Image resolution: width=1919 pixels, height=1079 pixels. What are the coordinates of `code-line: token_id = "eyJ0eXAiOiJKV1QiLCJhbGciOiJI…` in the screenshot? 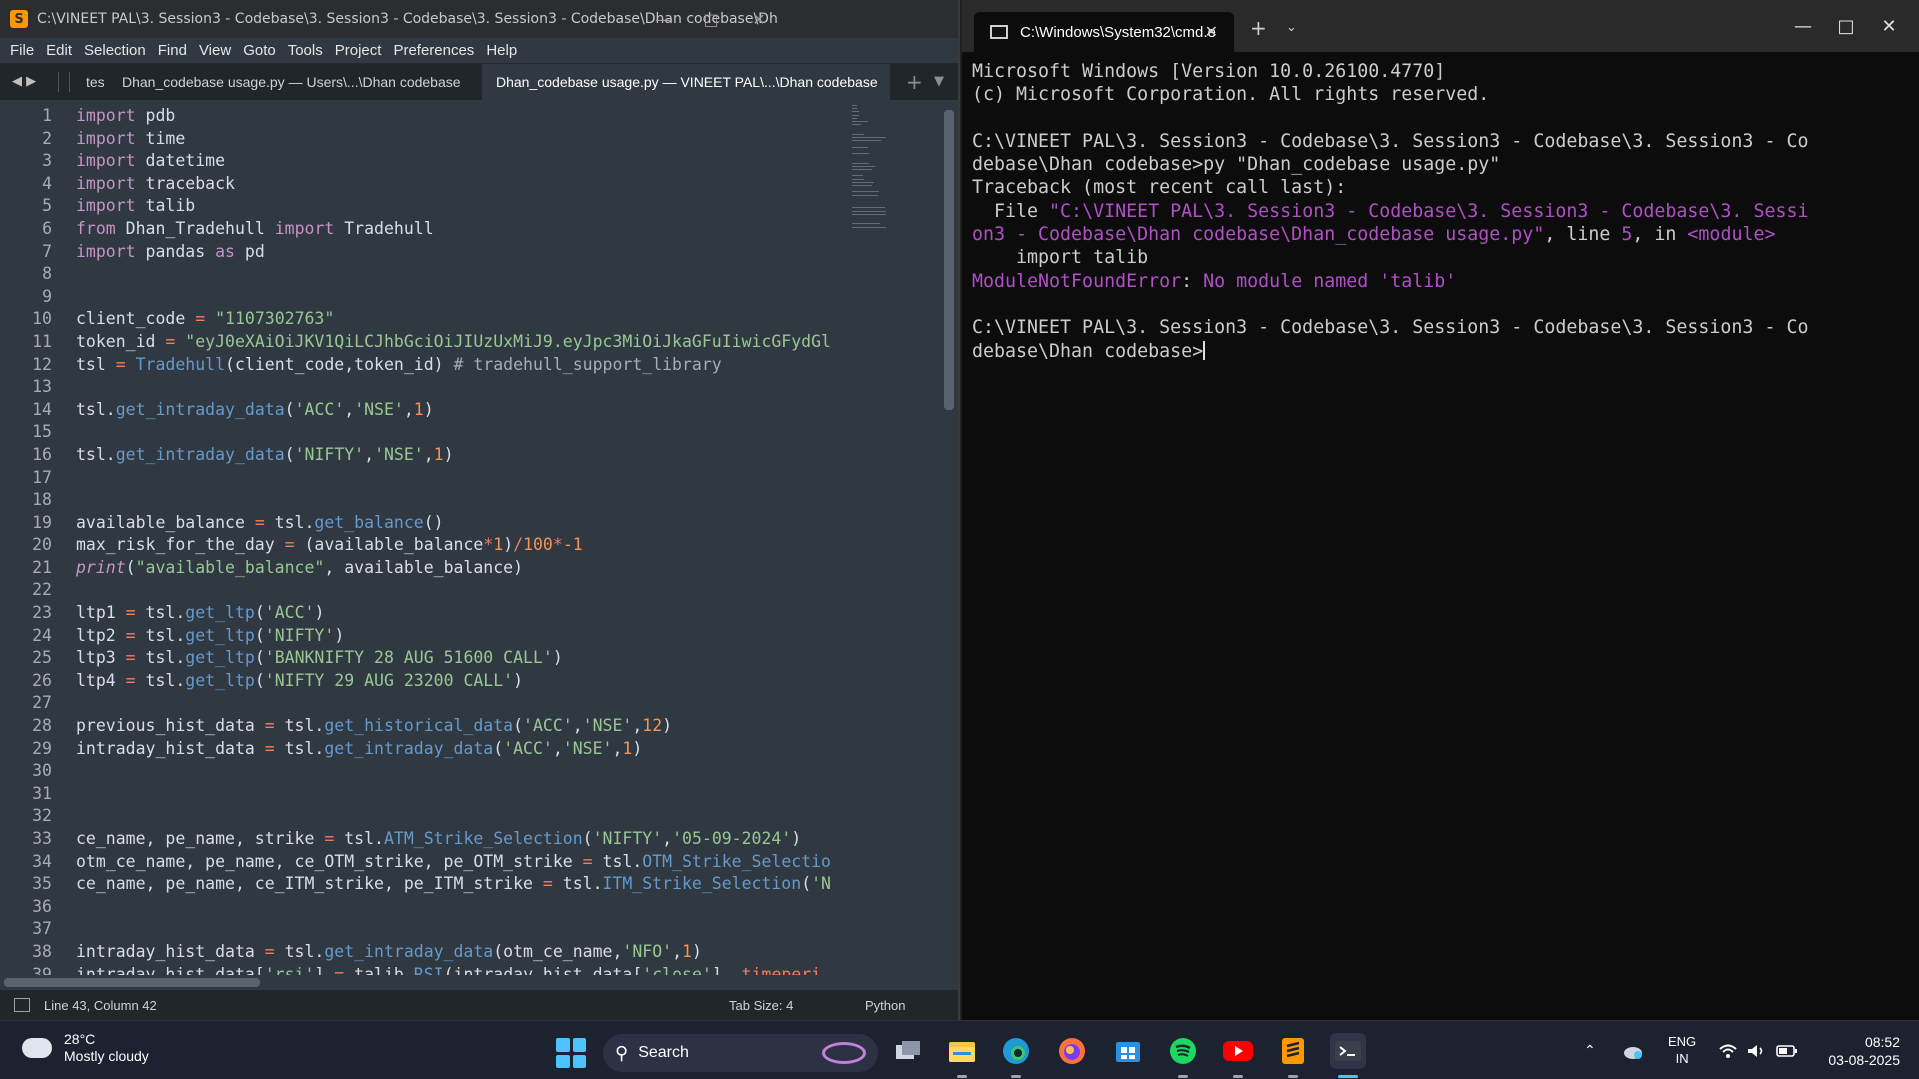 It's located at (464, 342).